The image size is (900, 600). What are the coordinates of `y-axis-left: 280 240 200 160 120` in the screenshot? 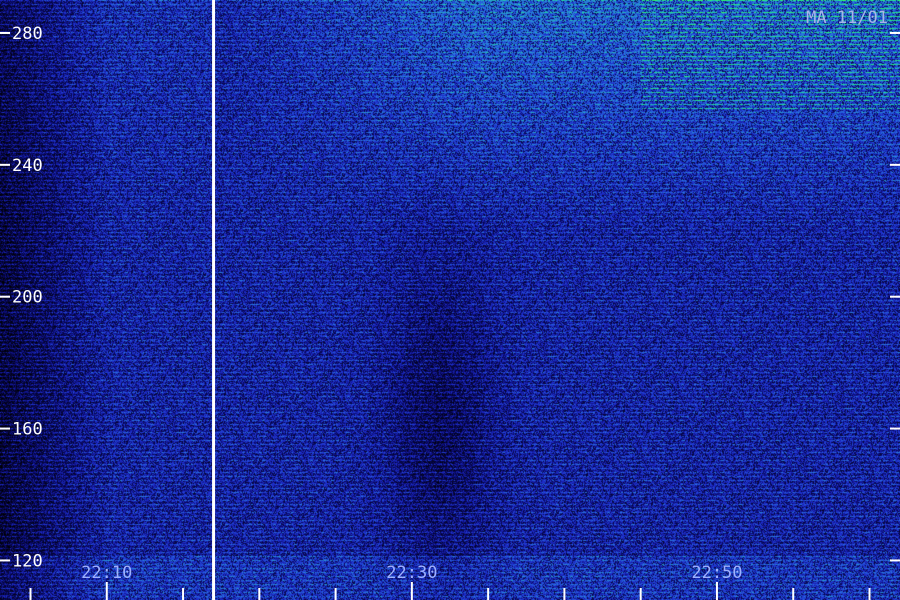 It's located at (21, 297).